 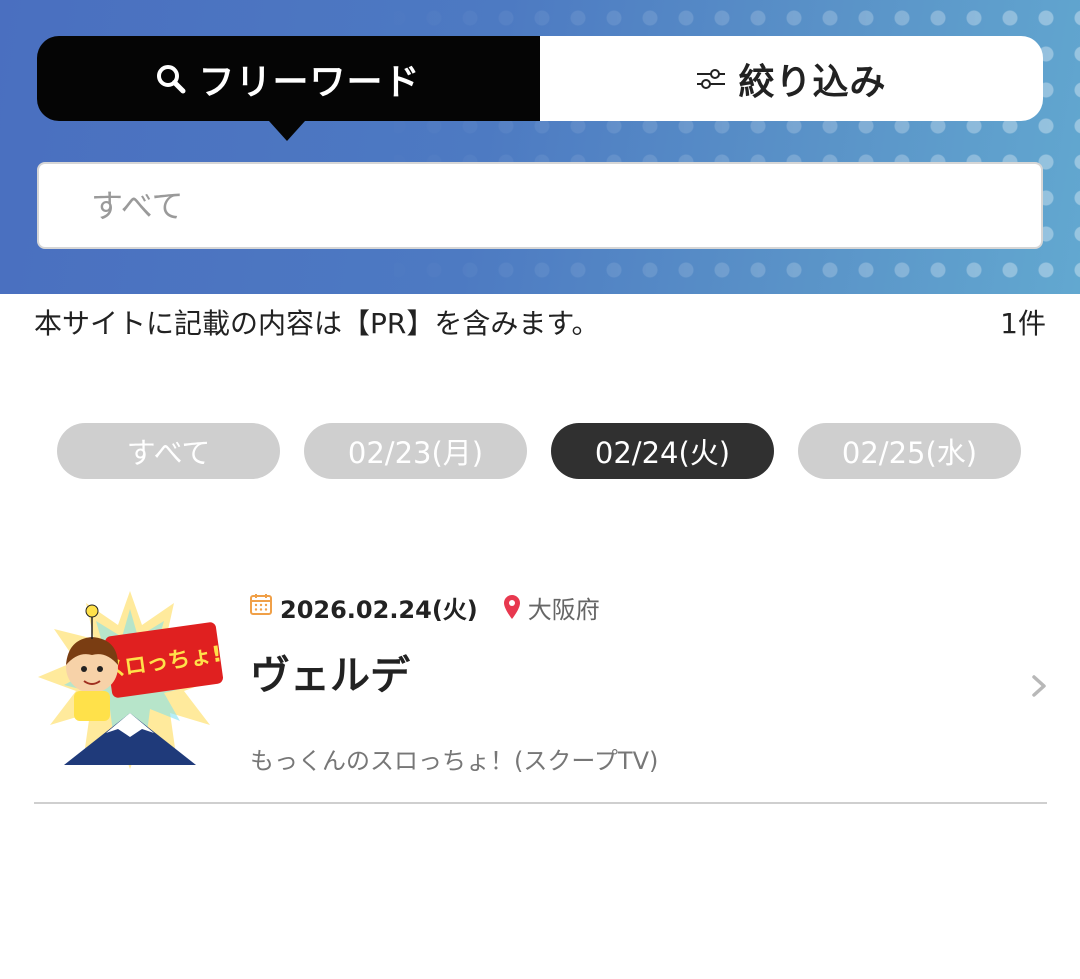 I want to click on notice-row: 本サイトに記載の内容は【PR】を含みます。 1件, so click(x=540, y=322).